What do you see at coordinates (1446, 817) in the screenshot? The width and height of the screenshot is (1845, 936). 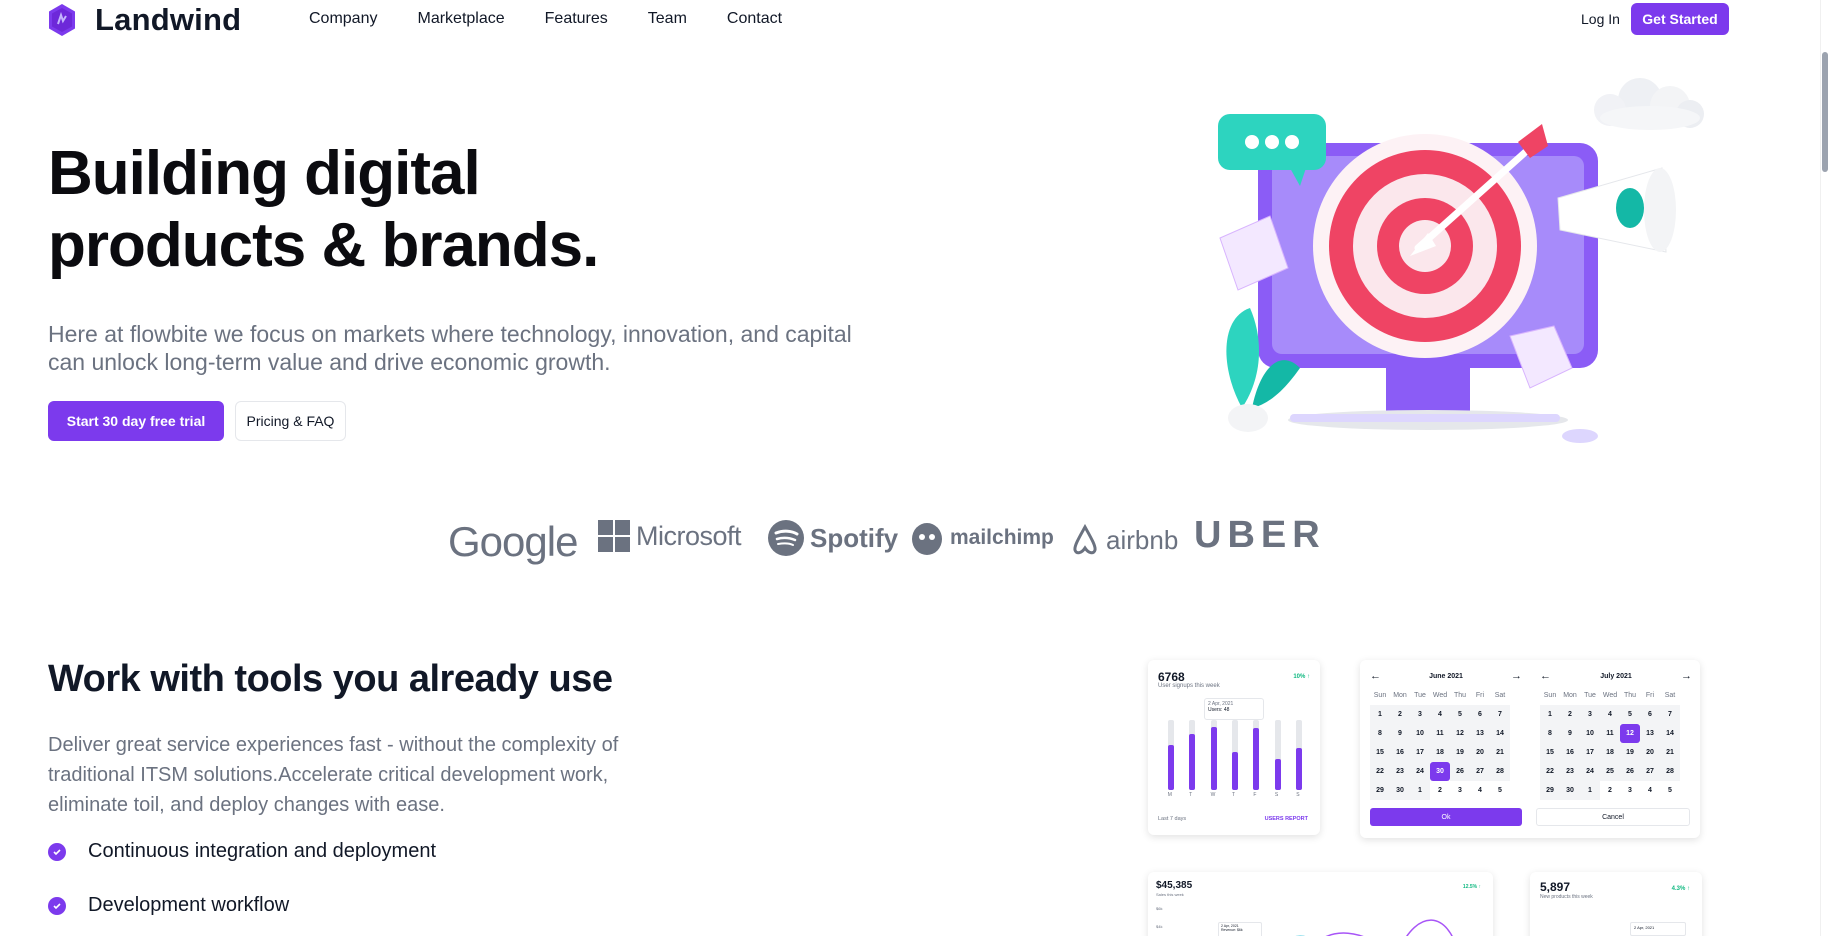 I see `ok-button: Ok` at bounding box center [1446, 817].